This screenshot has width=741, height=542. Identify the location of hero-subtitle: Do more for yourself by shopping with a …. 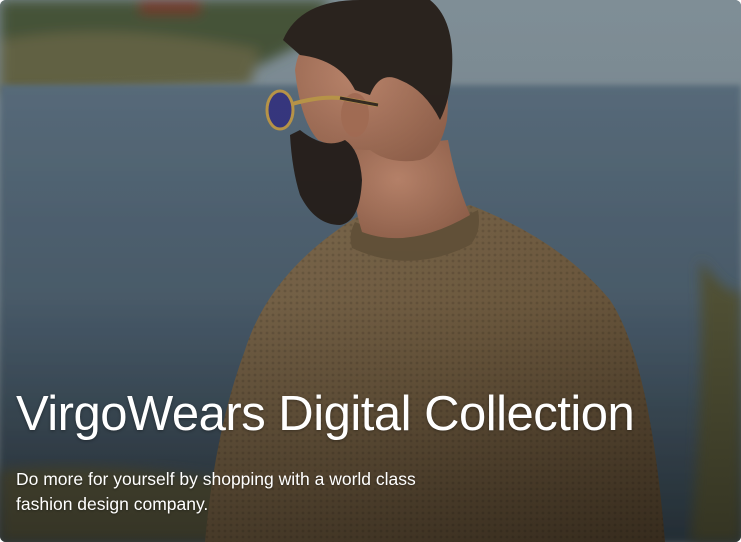
(216, 491).